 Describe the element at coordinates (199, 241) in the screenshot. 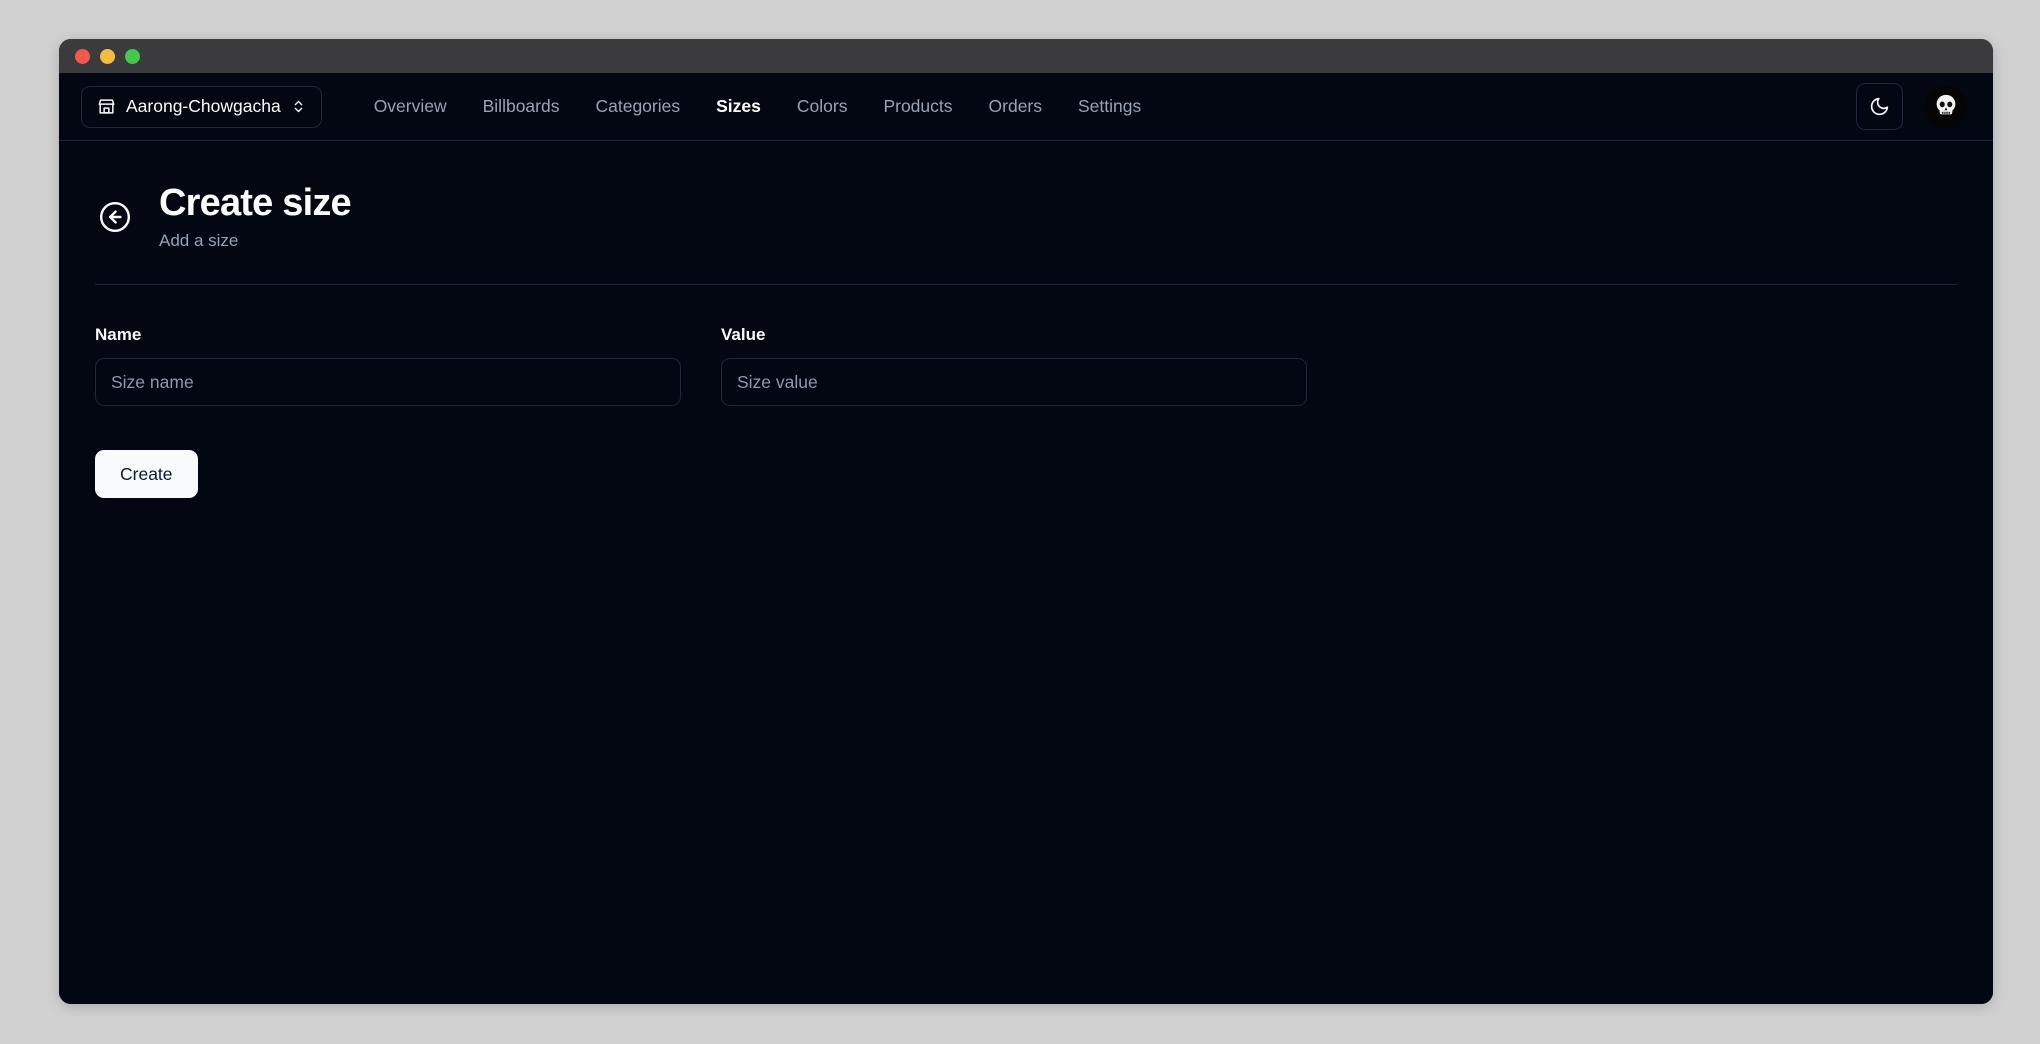

I see `page-subtitle: Add a size` at that location.